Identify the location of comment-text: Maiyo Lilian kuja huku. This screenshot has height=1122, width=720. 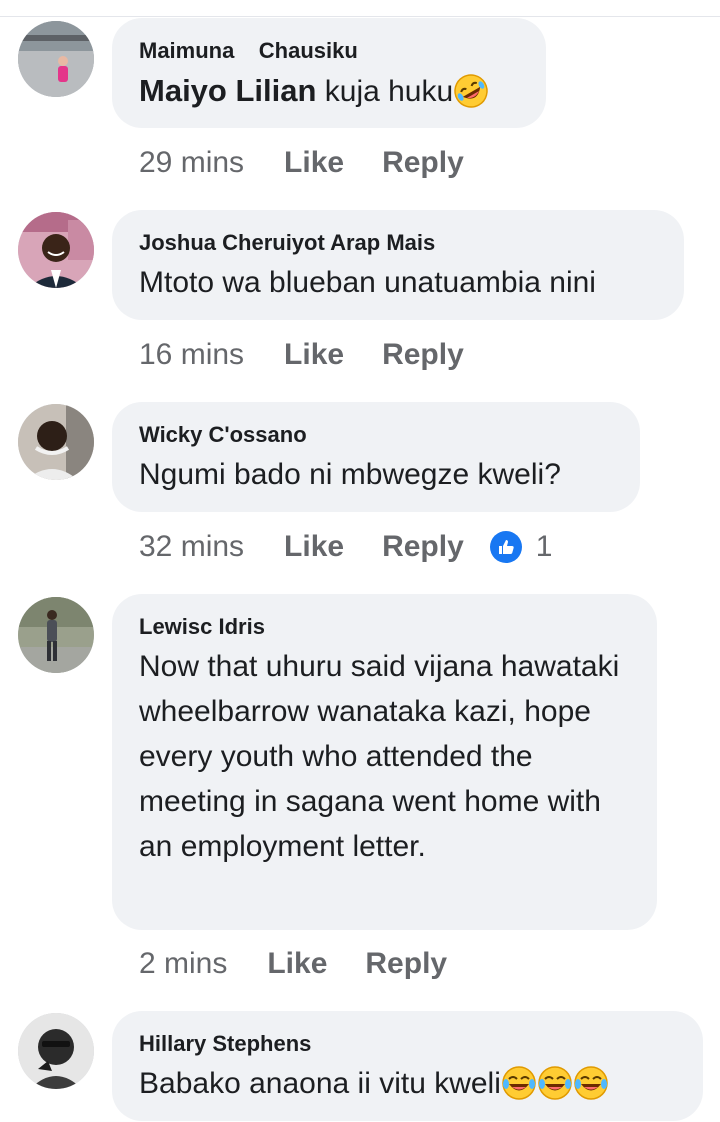
(328, 91).